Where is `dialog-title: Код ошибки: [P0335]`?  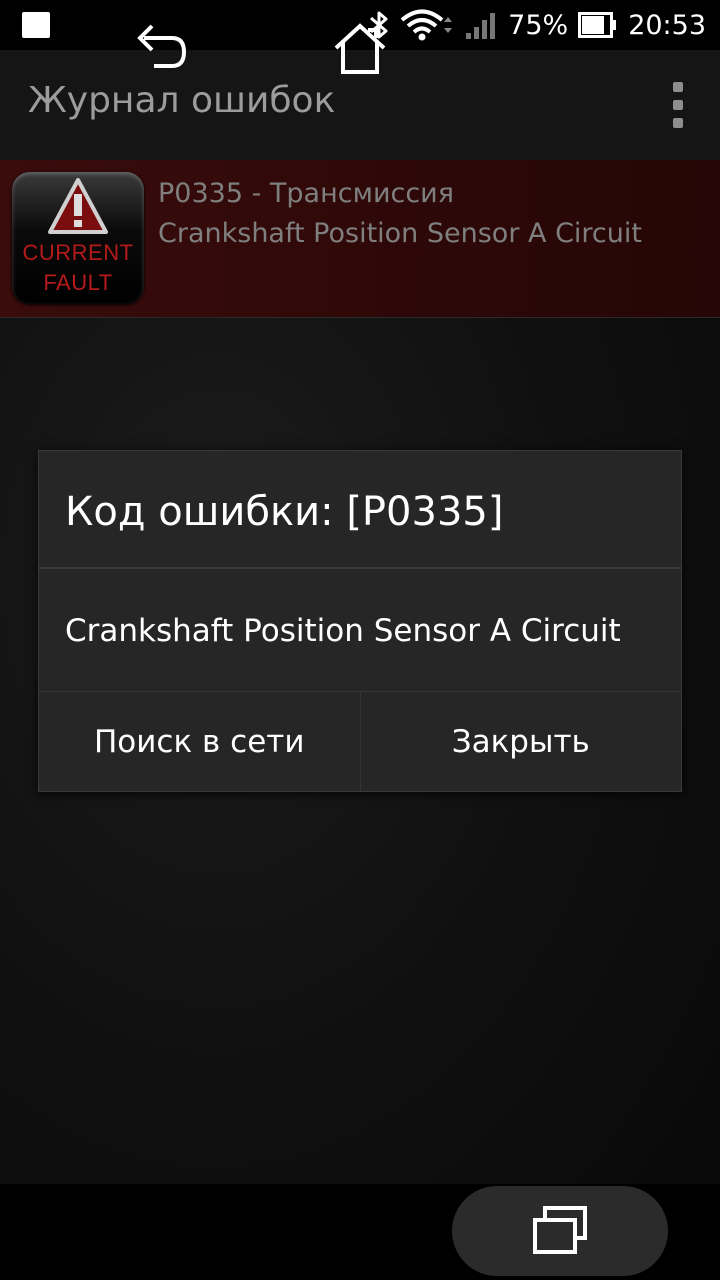 dialog-title: Код ошибки: [P0335] is located at coordinates (284, 512).